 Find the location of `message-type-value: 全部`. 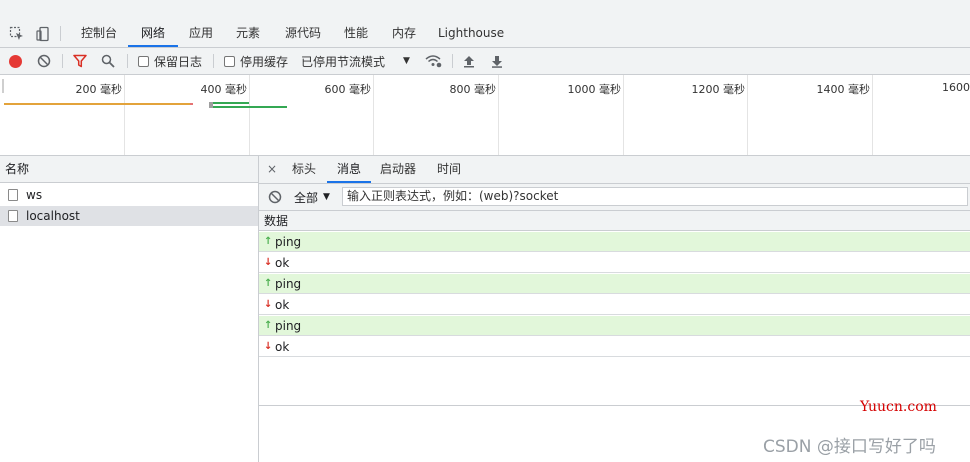

message-type-value: 全部 is located at coordinates (306, 197).